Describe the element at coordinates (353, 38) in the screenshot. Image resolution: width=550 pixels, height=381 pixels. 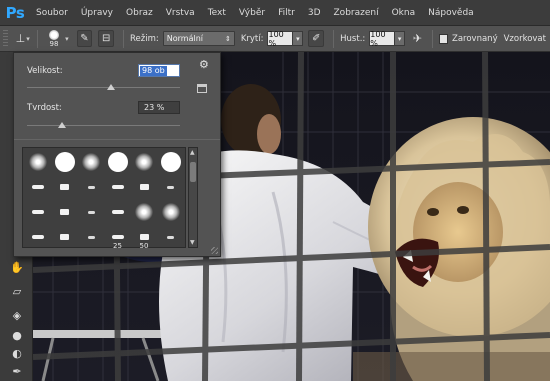
I see `flow-label: Hust.:` at that location.